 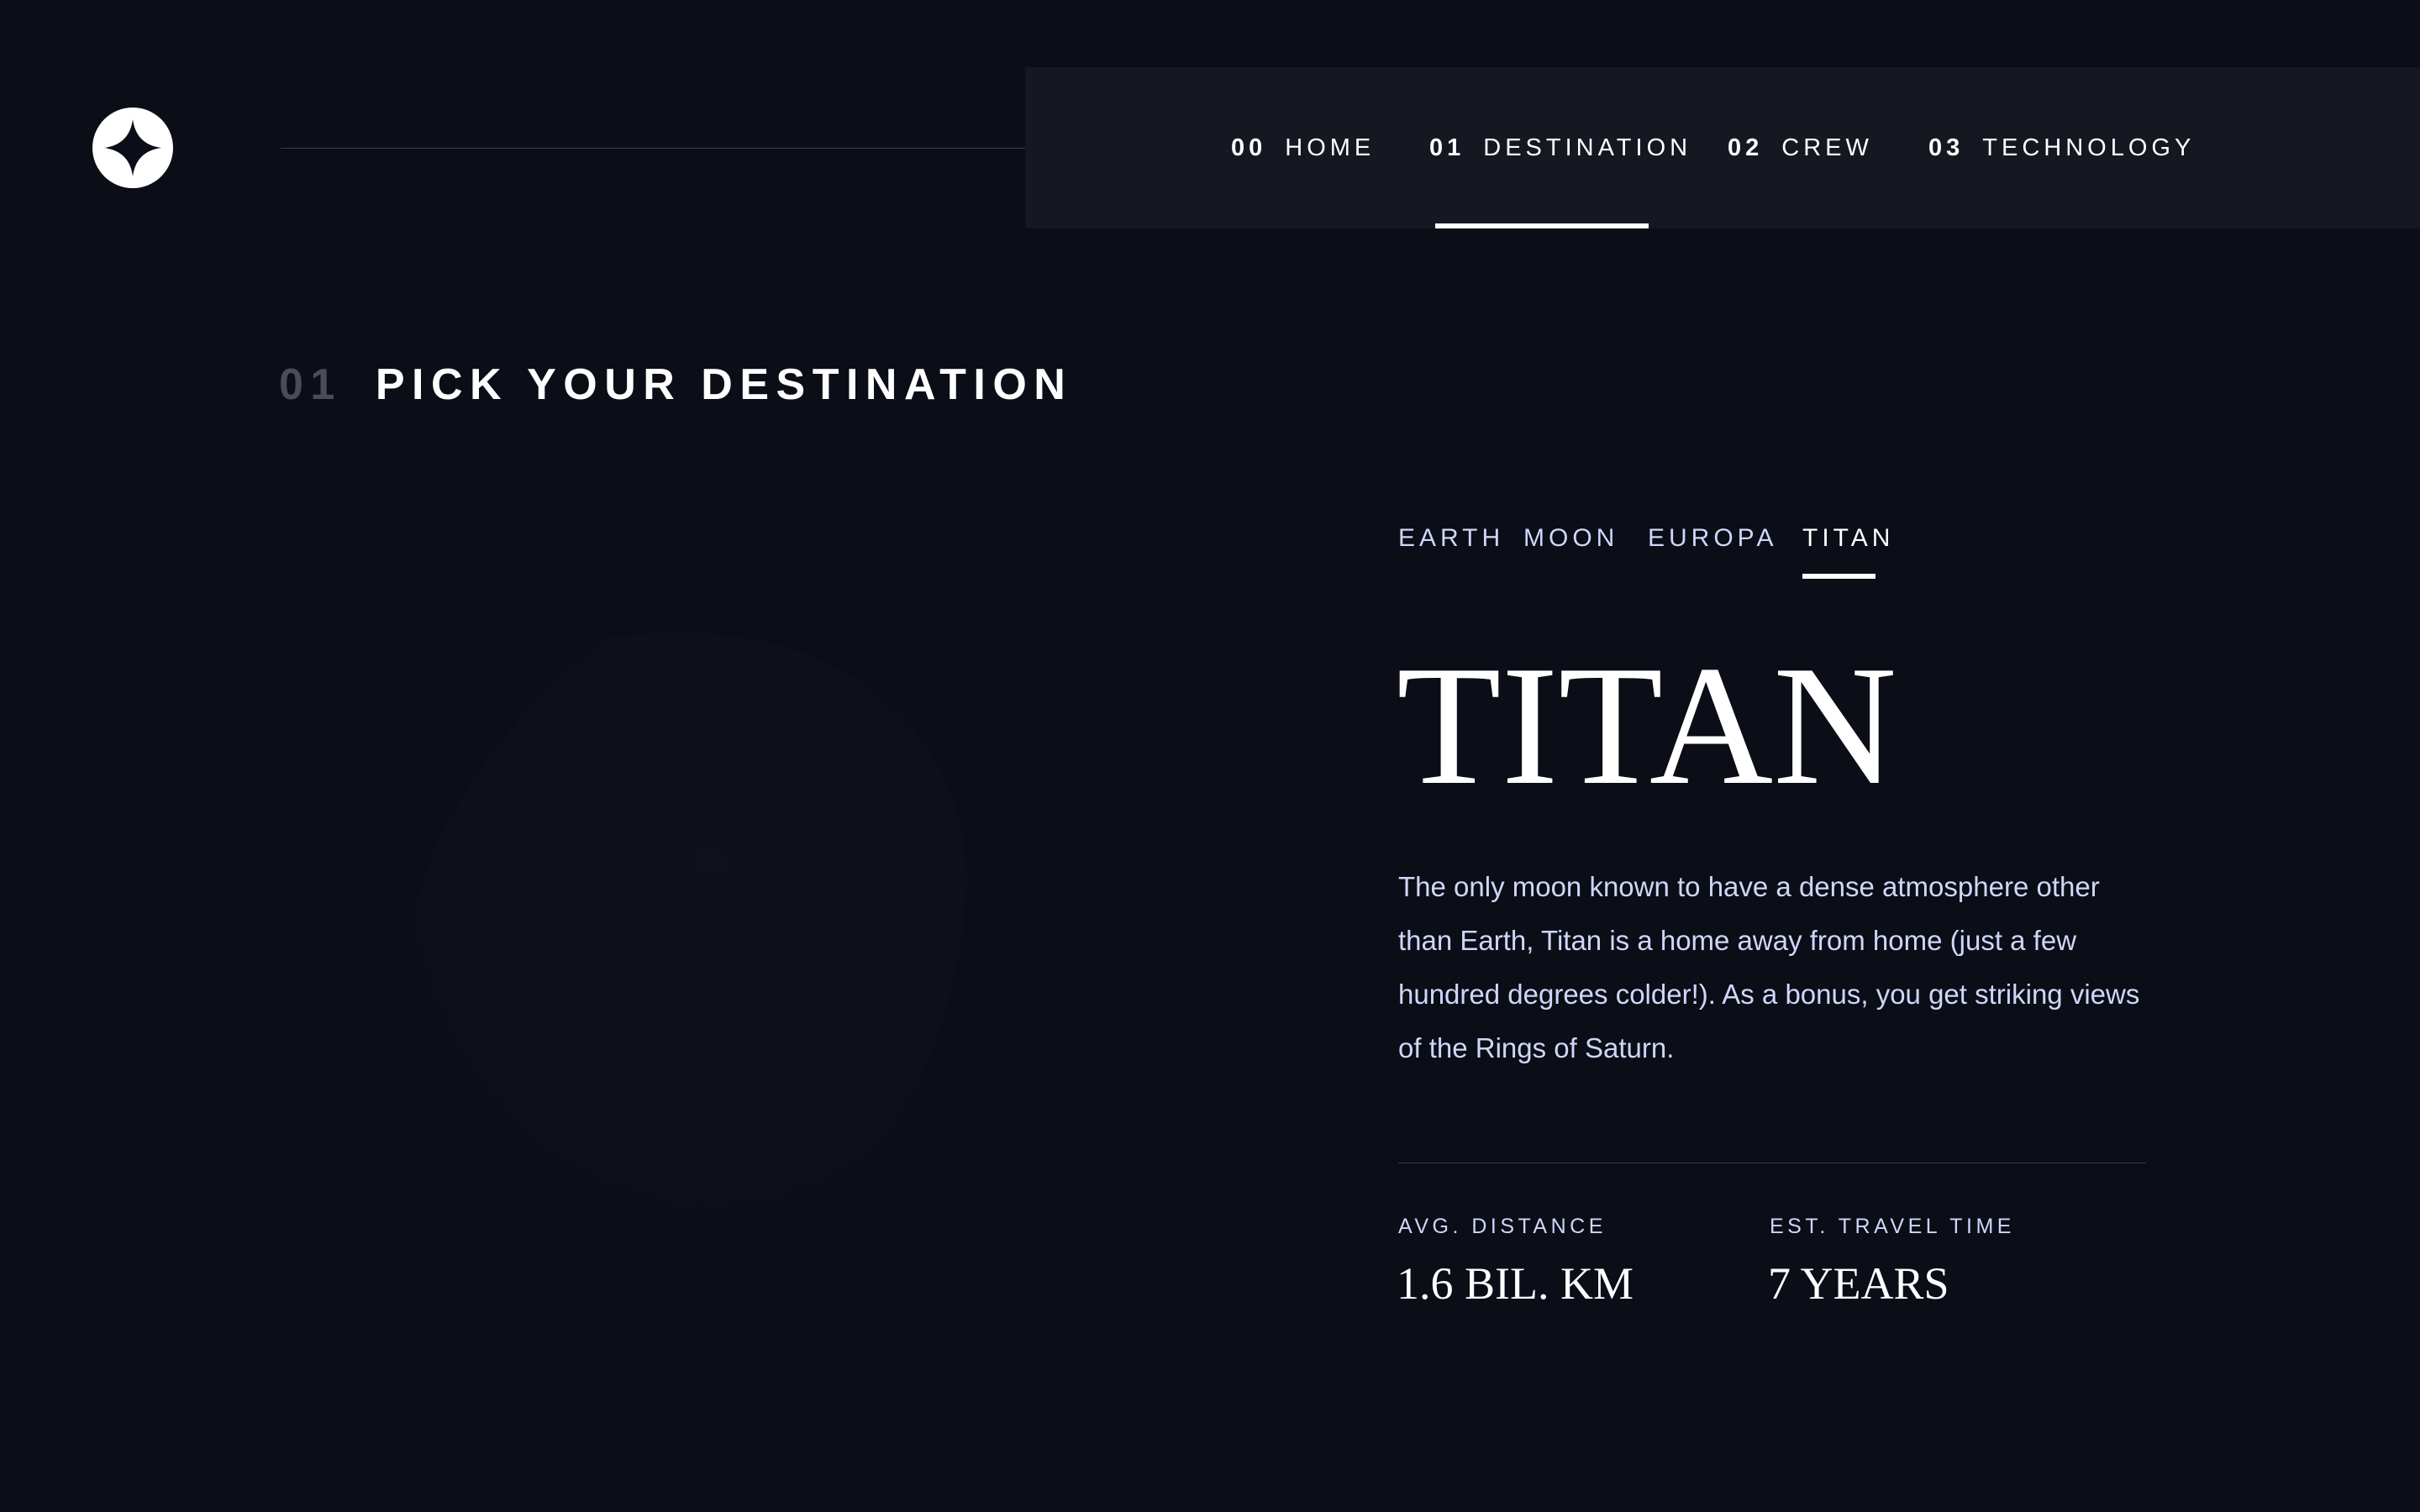 I want to click on nav-number: 01, so click(x=1447, y=147).